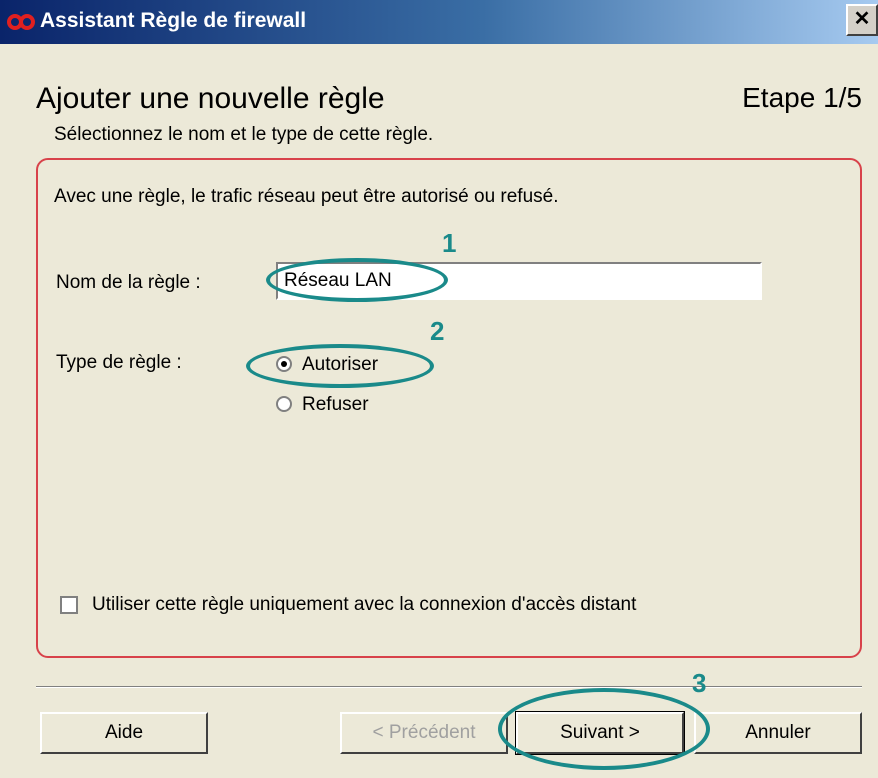 The width and height of the screenshot is (878, 778). Describe the element at coordinates (210, 98) in the screenshot. I see `page-title: Ajouter une nouvelle règle` at that location.